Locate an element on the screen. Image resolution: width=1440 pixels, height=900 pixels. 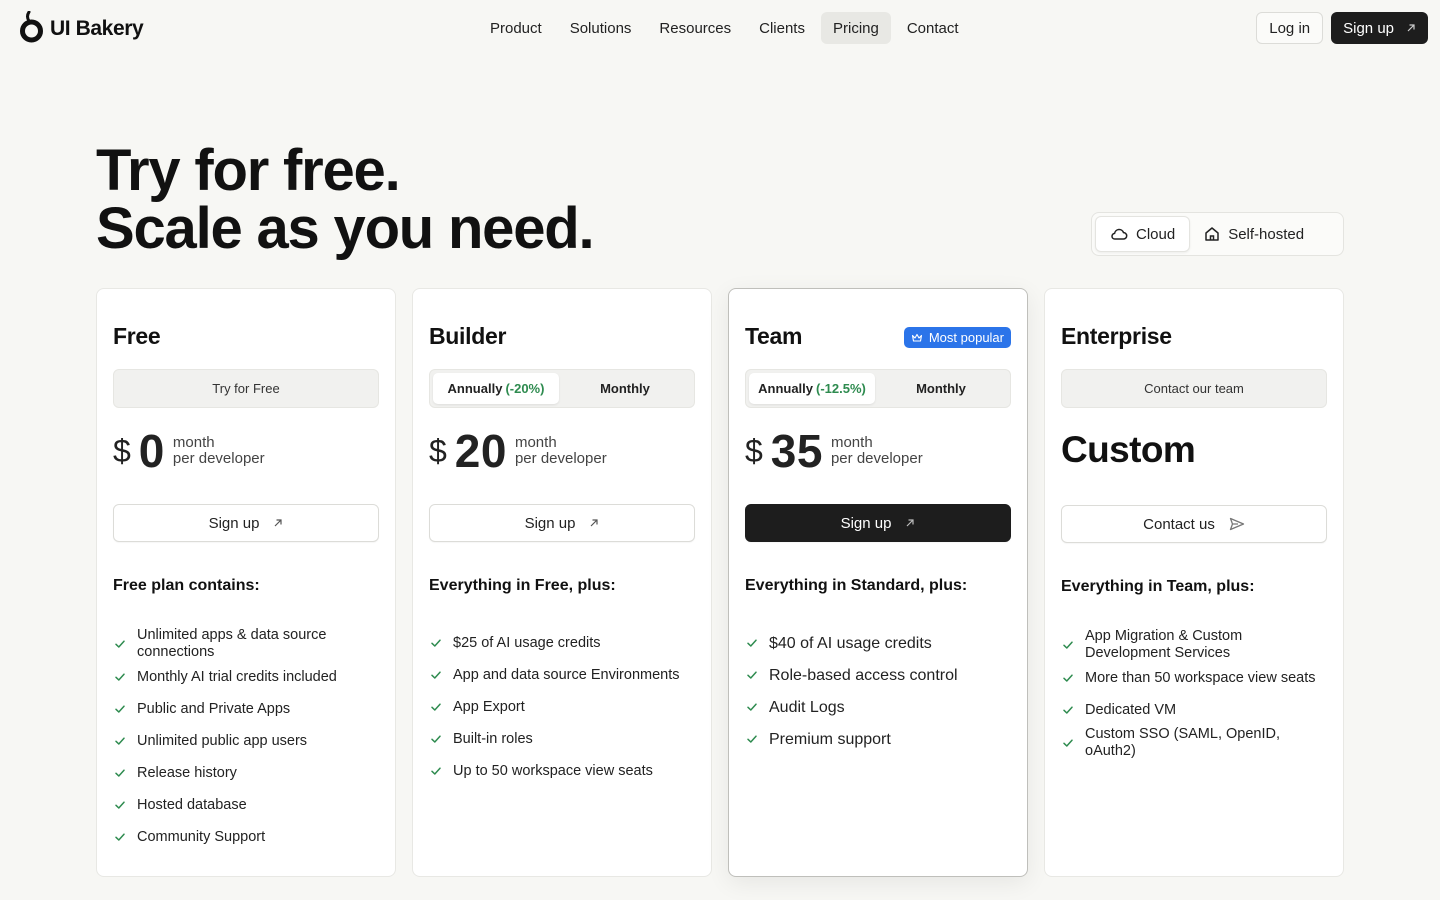
hero-title-line-1: Try for free. is located at coordinates (248, 170).